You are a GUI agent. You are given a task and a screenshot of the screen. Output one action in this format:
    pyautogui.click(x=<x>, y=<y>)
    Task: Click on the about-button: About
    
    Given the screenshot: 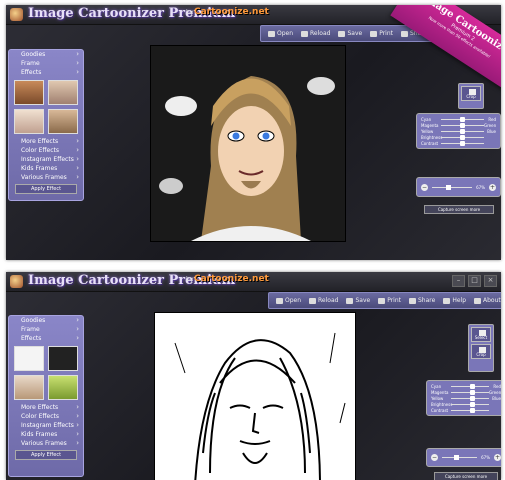 What is the action you would take?
    pyautogui.click(x=487, y=300)
    